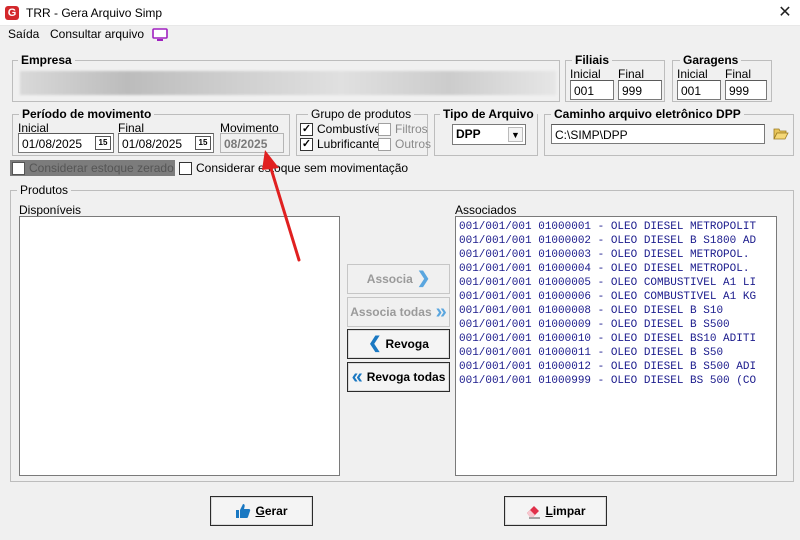  I want to click on estoque-zerado-checkbox, so click(18, 168).